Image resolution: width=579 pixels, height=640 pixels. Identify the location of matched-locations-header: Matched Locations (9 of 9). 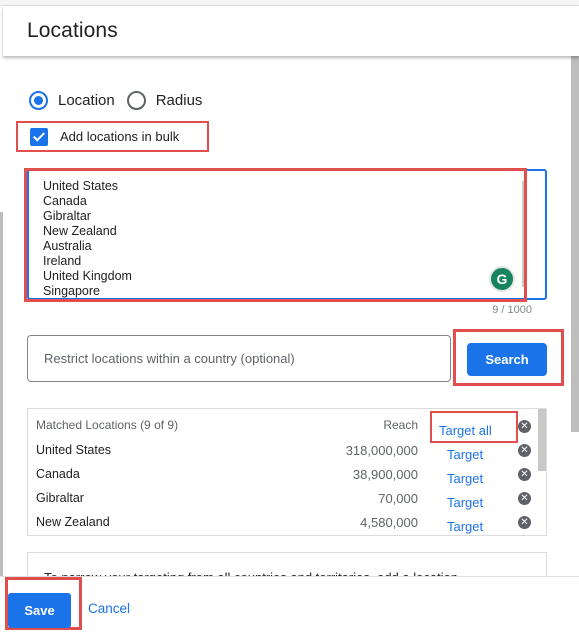
(107, 425).